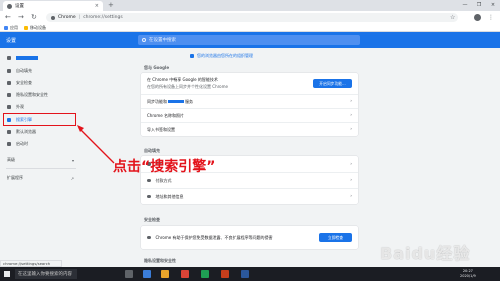 This screenshot has width=500, height=281. What do you see at coordinates (245, 274) in the screenshot?
I see `word-icon` at bounding box center [245, 274].